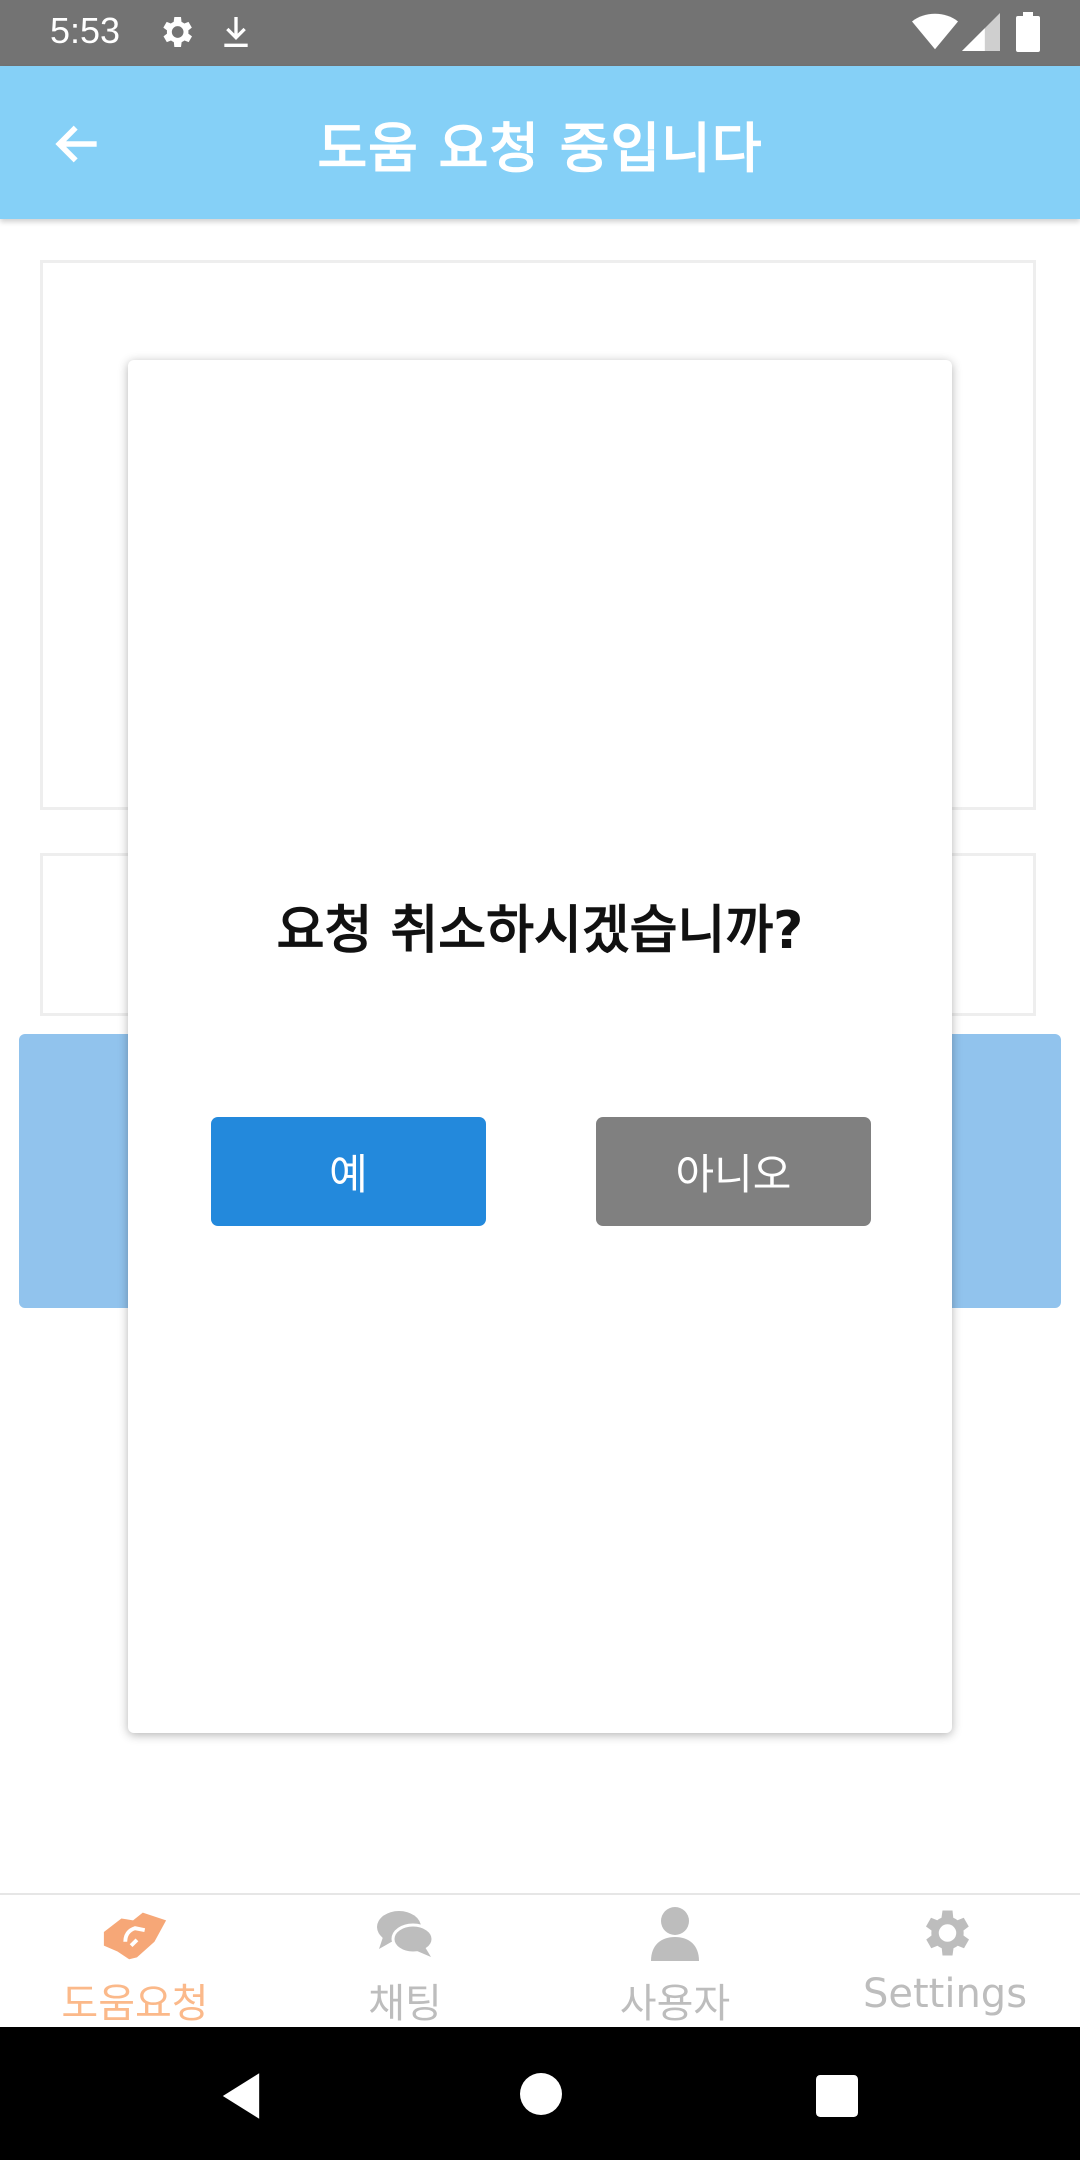 The image size is (1080, 2160). Describe the element at coordinates (675, 1962) in the screenshot. I see `tab-user: 사용자` at that location.